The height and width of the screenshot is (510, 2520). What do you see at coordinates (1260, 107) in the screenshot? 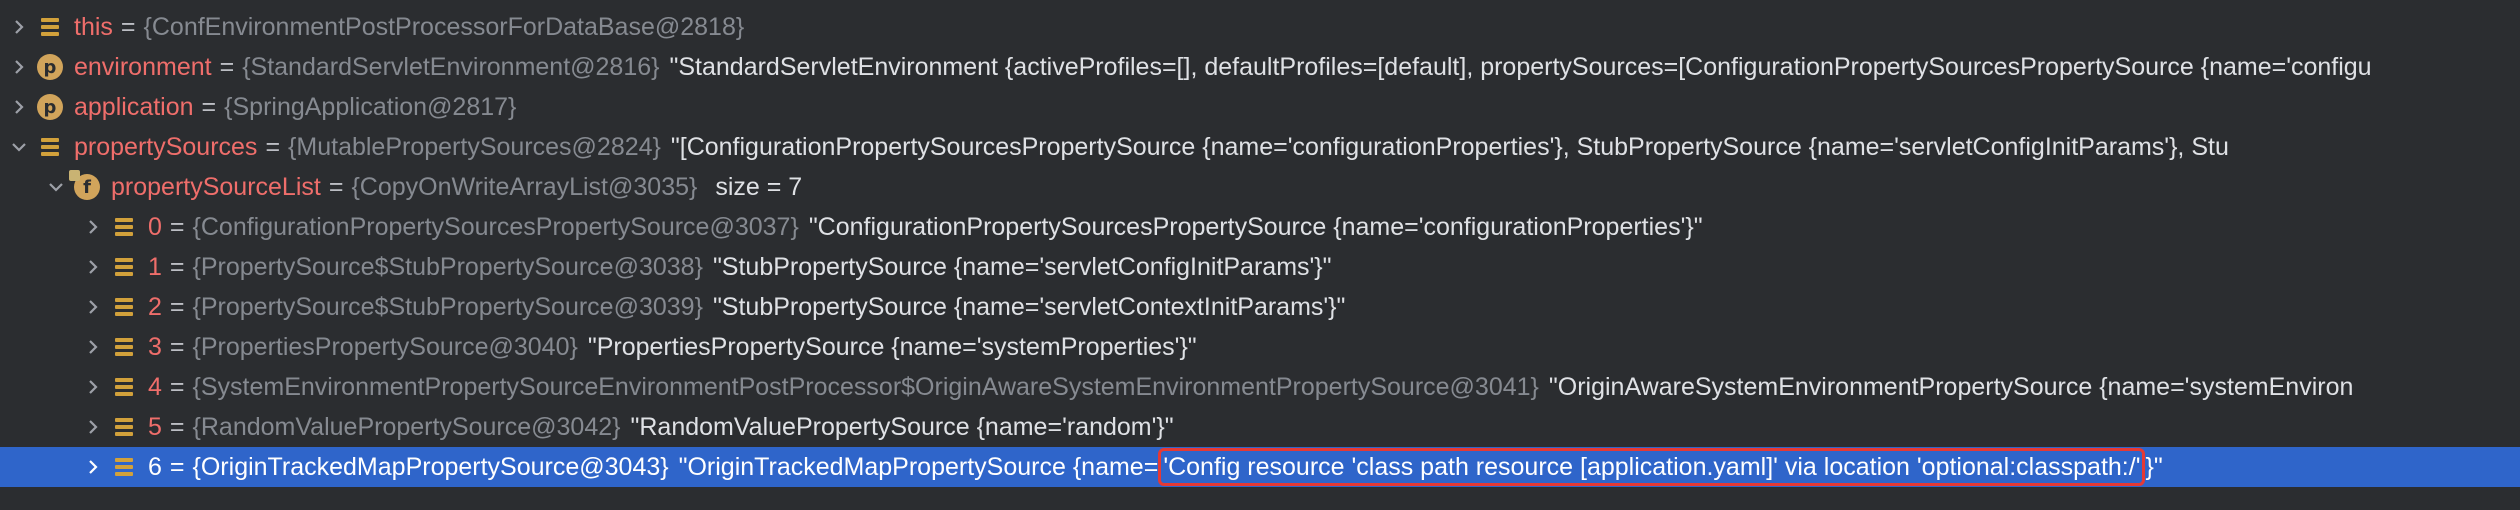
I see `variable-row-application: p application = {SpringApplication@2817}` at bounding box center [1260, 107].